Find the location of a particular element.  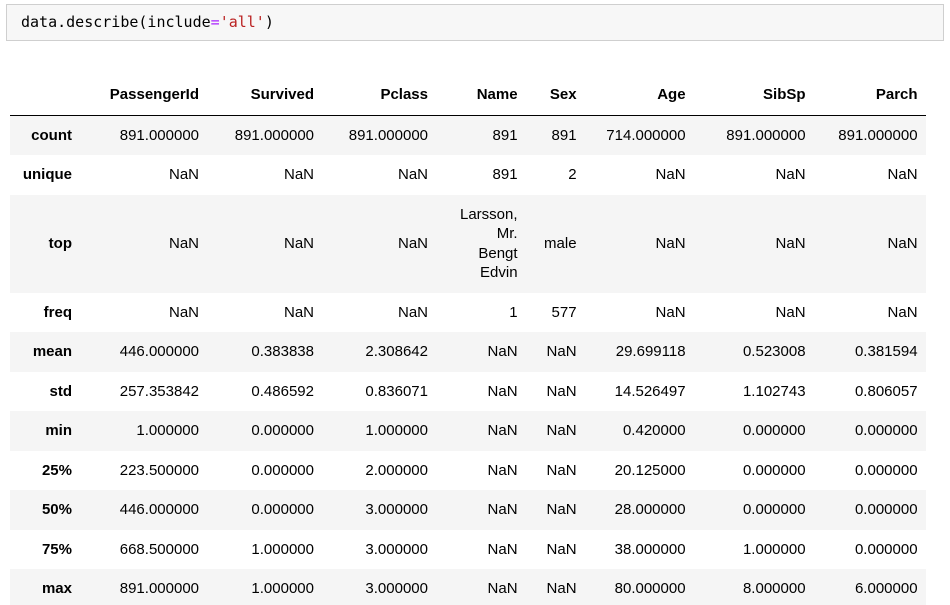

code-input: data.describe(include='all') is located at coordinates (475, 22).